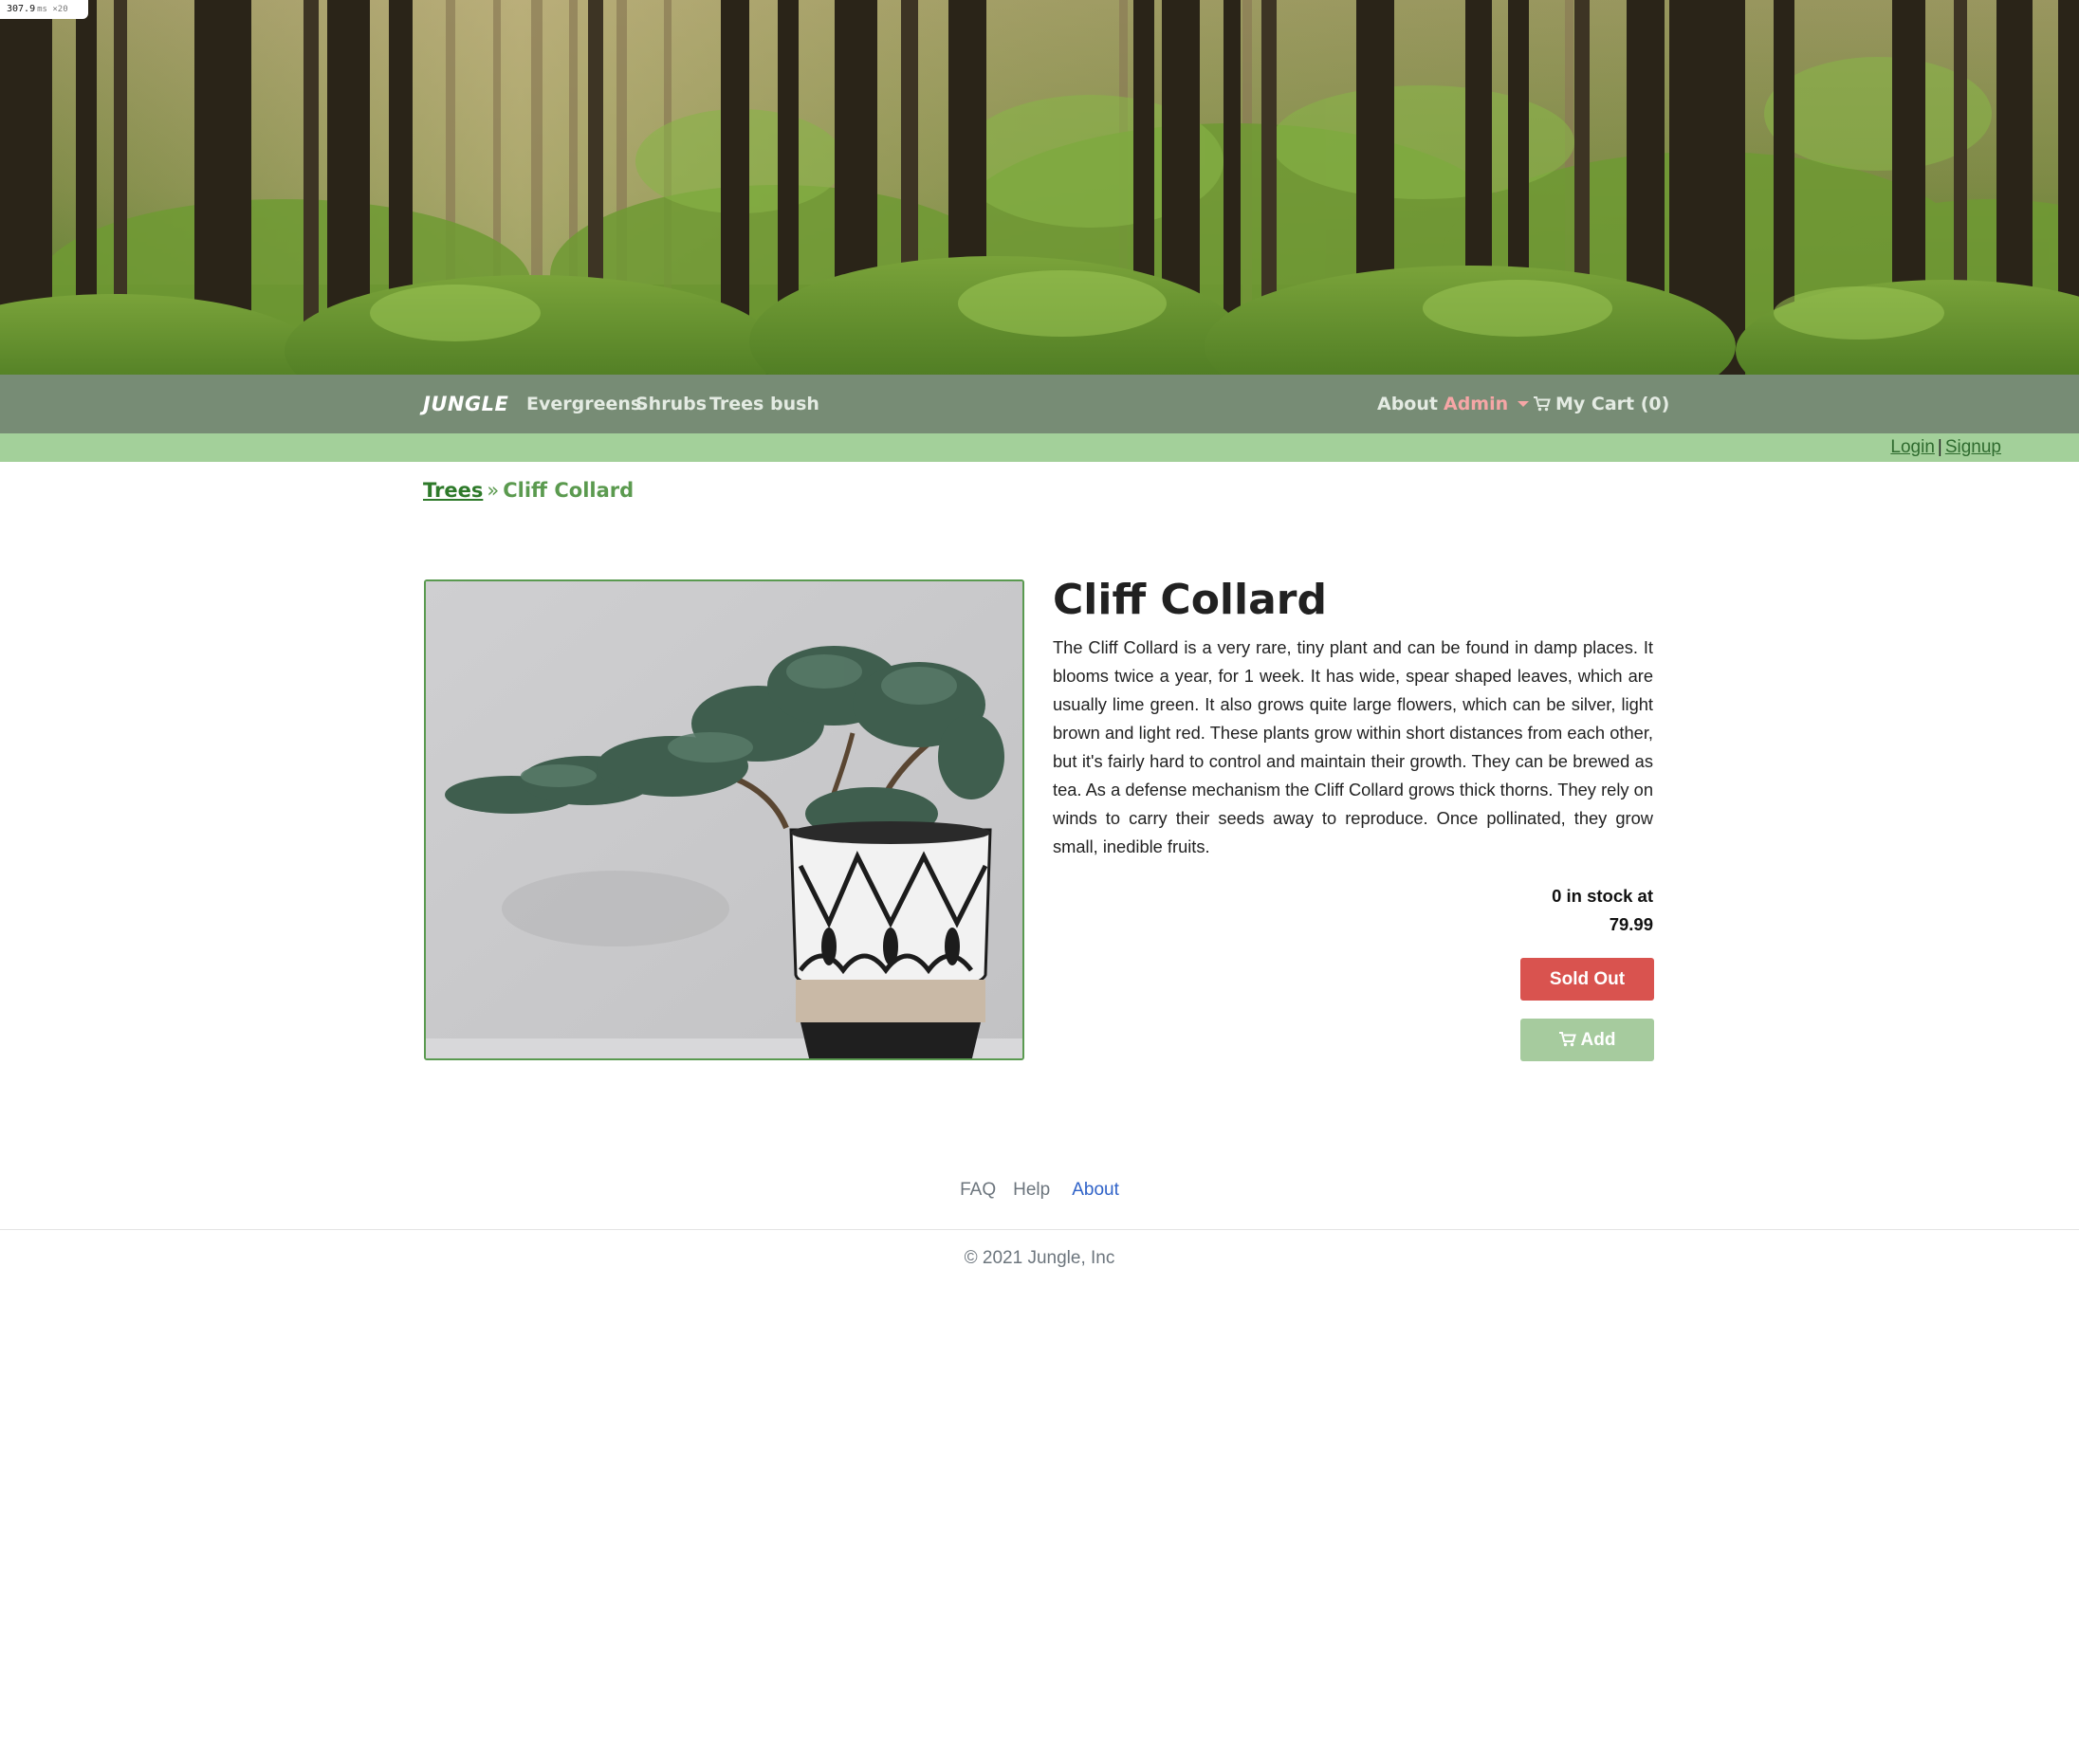  I want to click on auth-links: Login | Signup, so click(1946, 447).